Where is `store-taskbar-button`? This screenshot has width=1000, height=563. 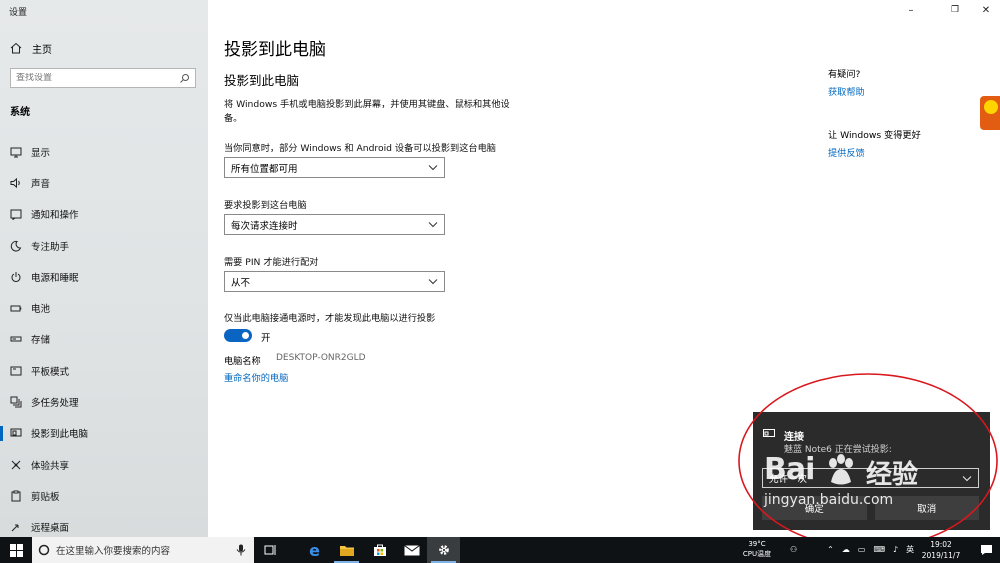
store-taskbar-button is located at coordinates (379, 550).